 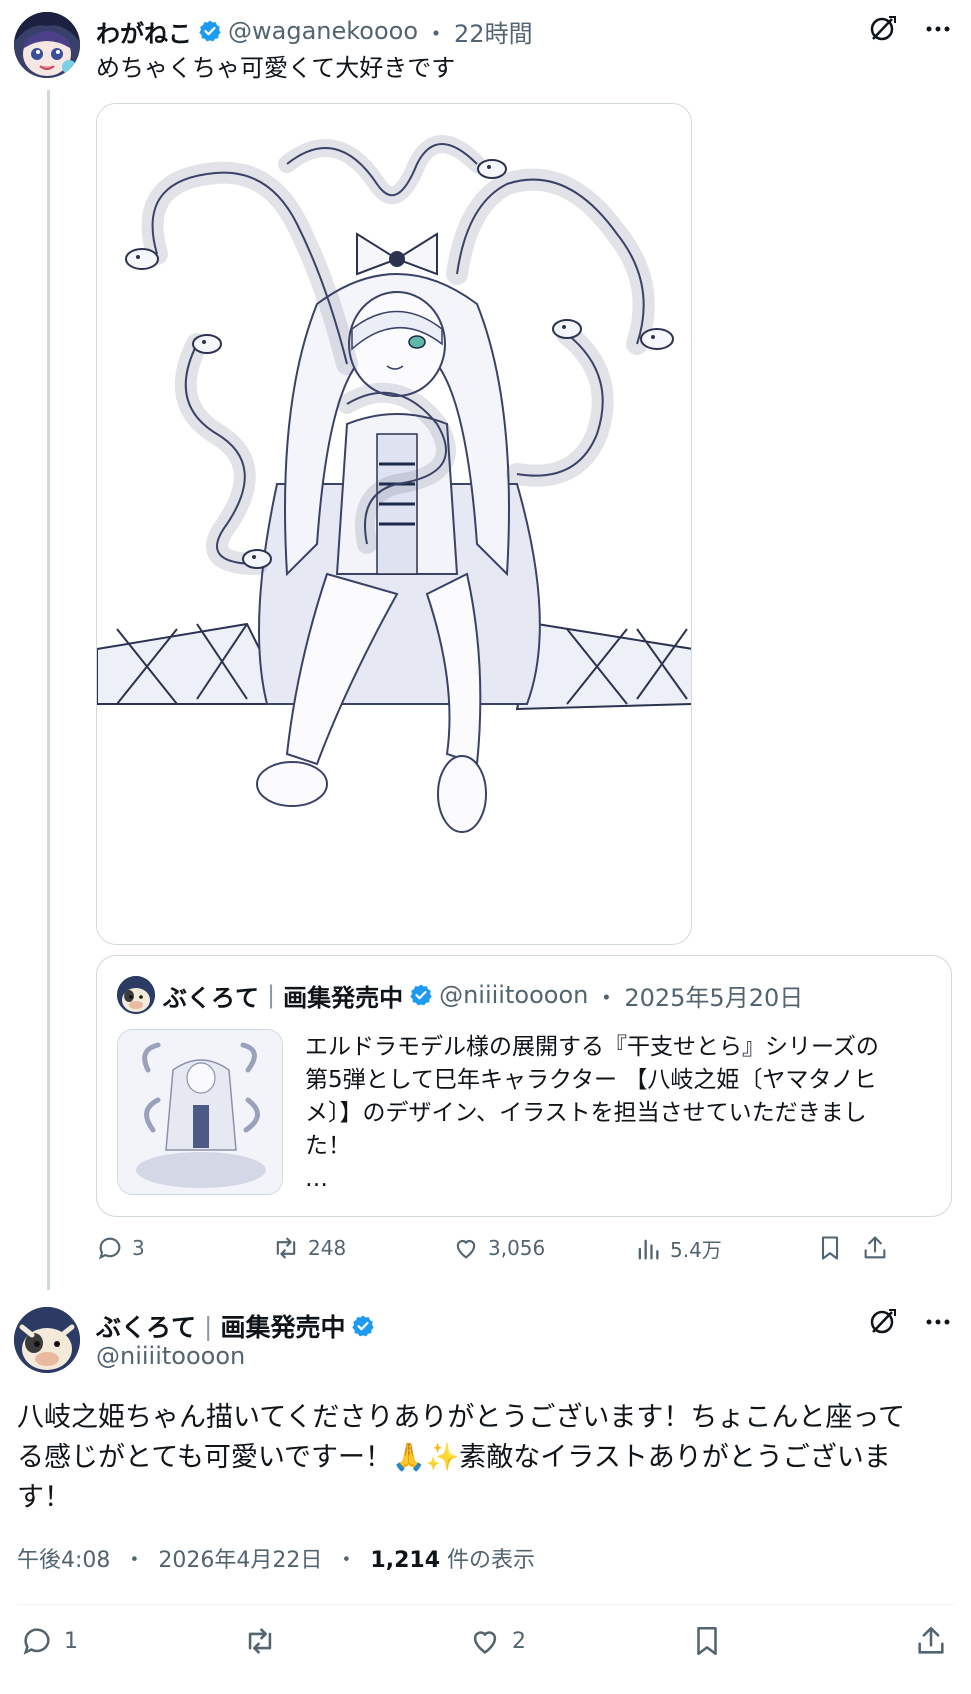 What do you see at coordinates (200, 1112) in the screenshot?
I see `quote-thumbnail` at bounding box center [200, 1112].